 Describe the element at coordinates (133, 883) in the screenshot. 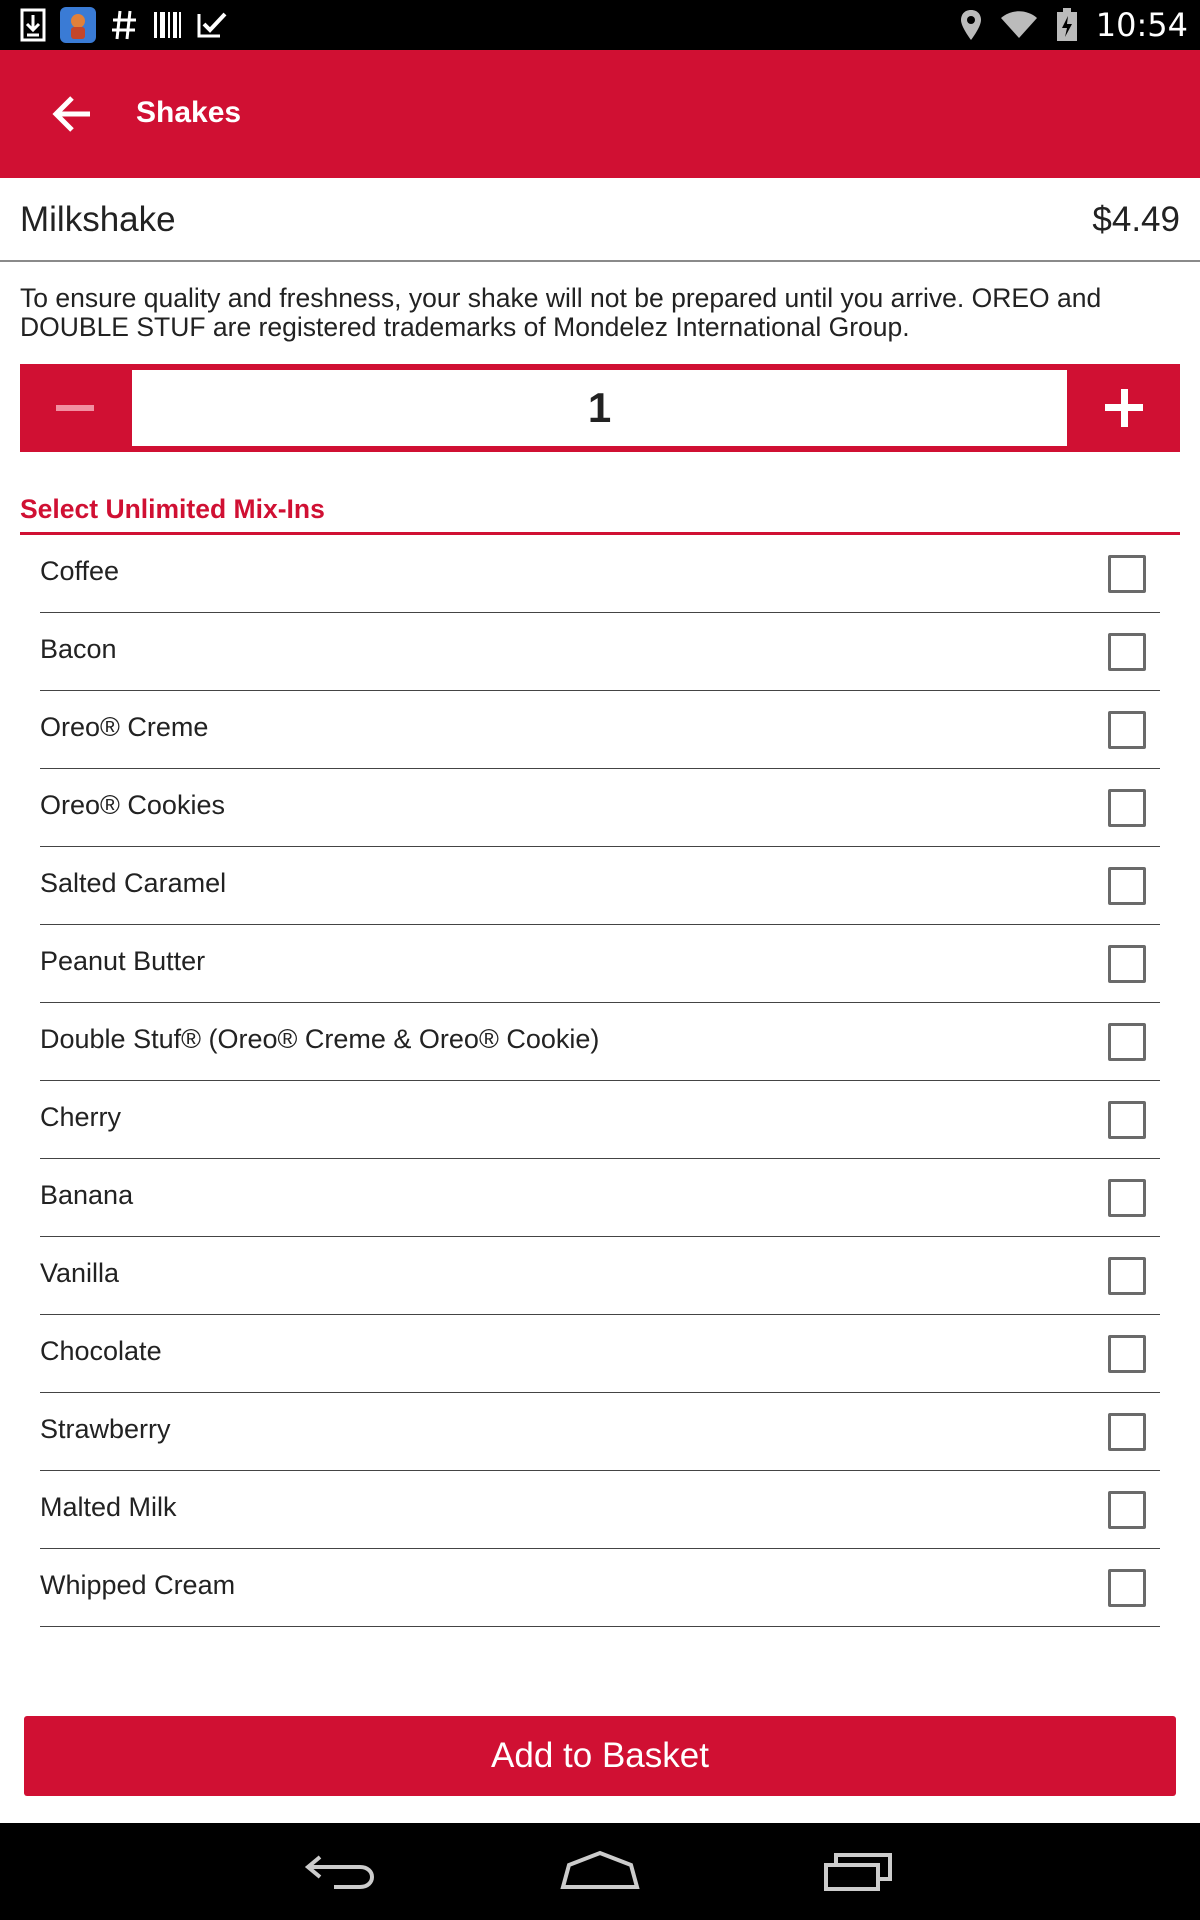

I see `mixin-label: Salted Caramel` at that location.